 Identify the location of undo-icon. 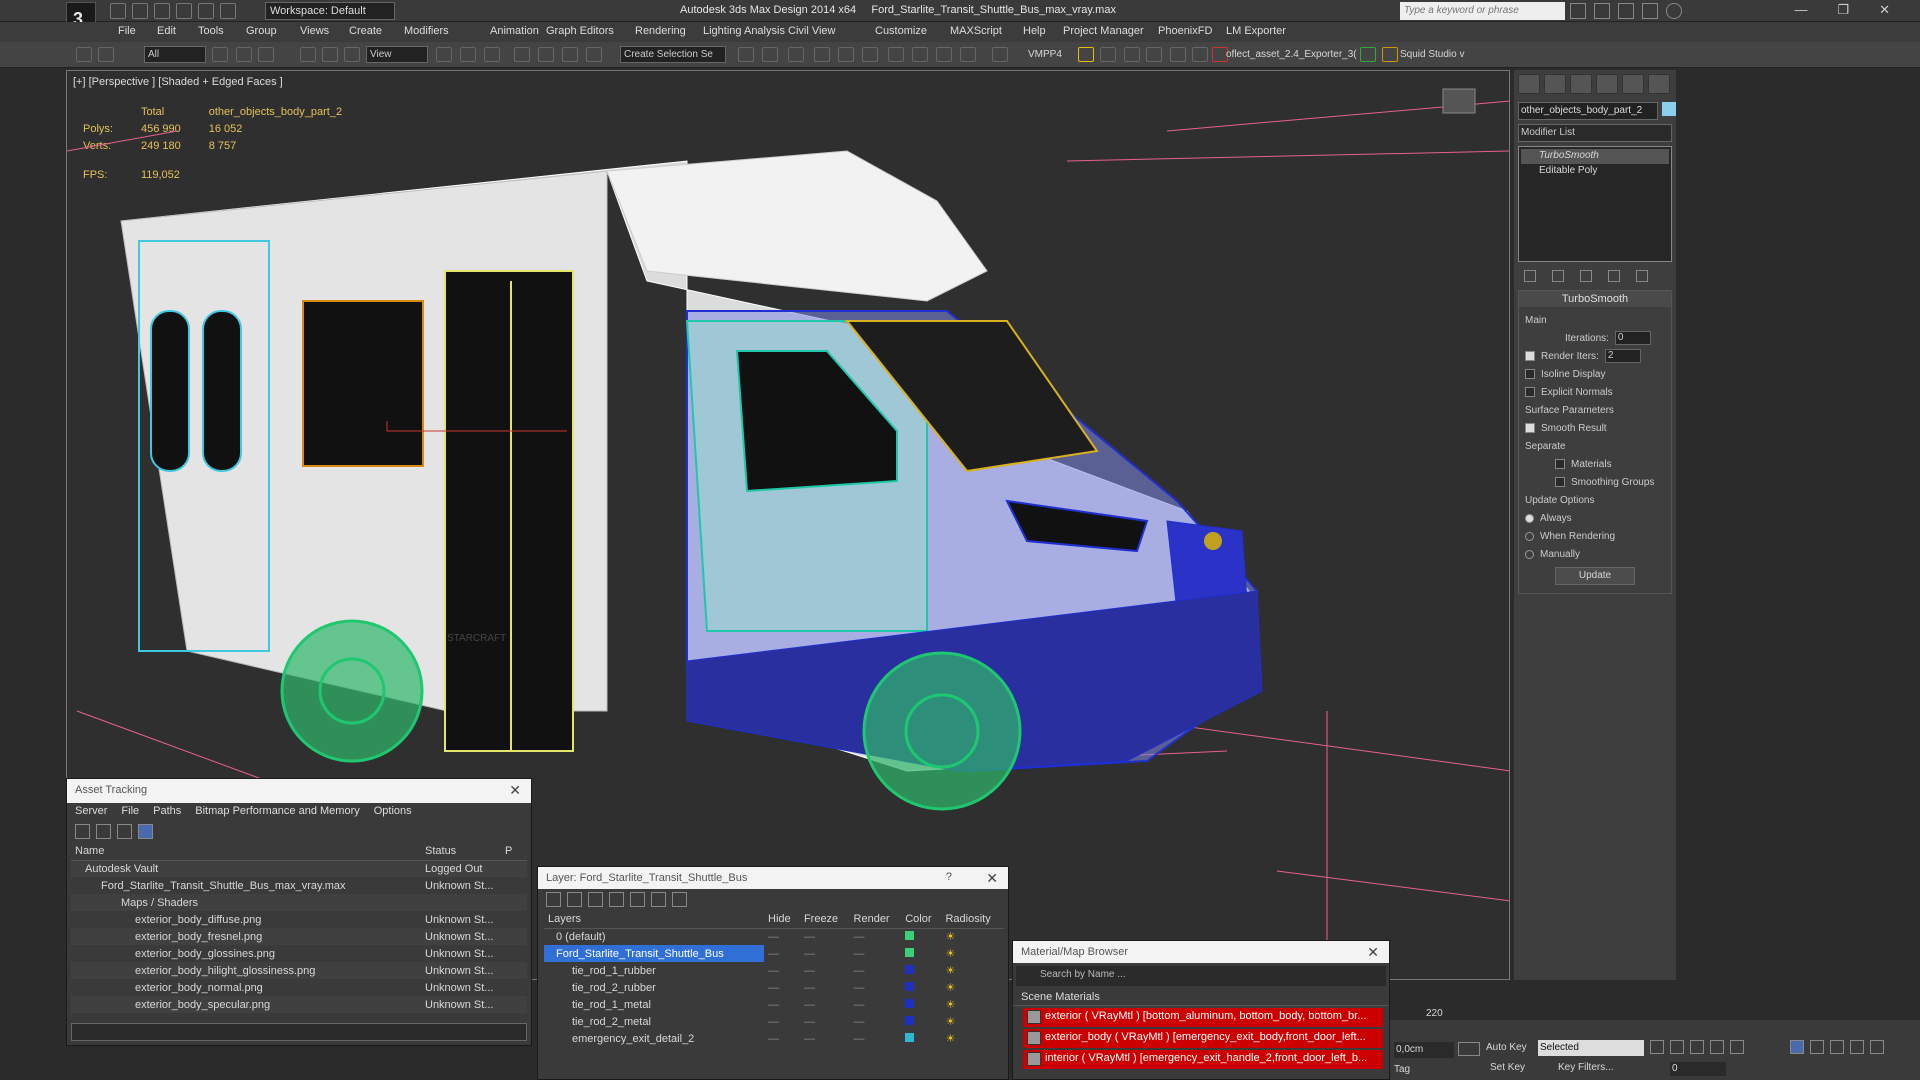
(184, 11).